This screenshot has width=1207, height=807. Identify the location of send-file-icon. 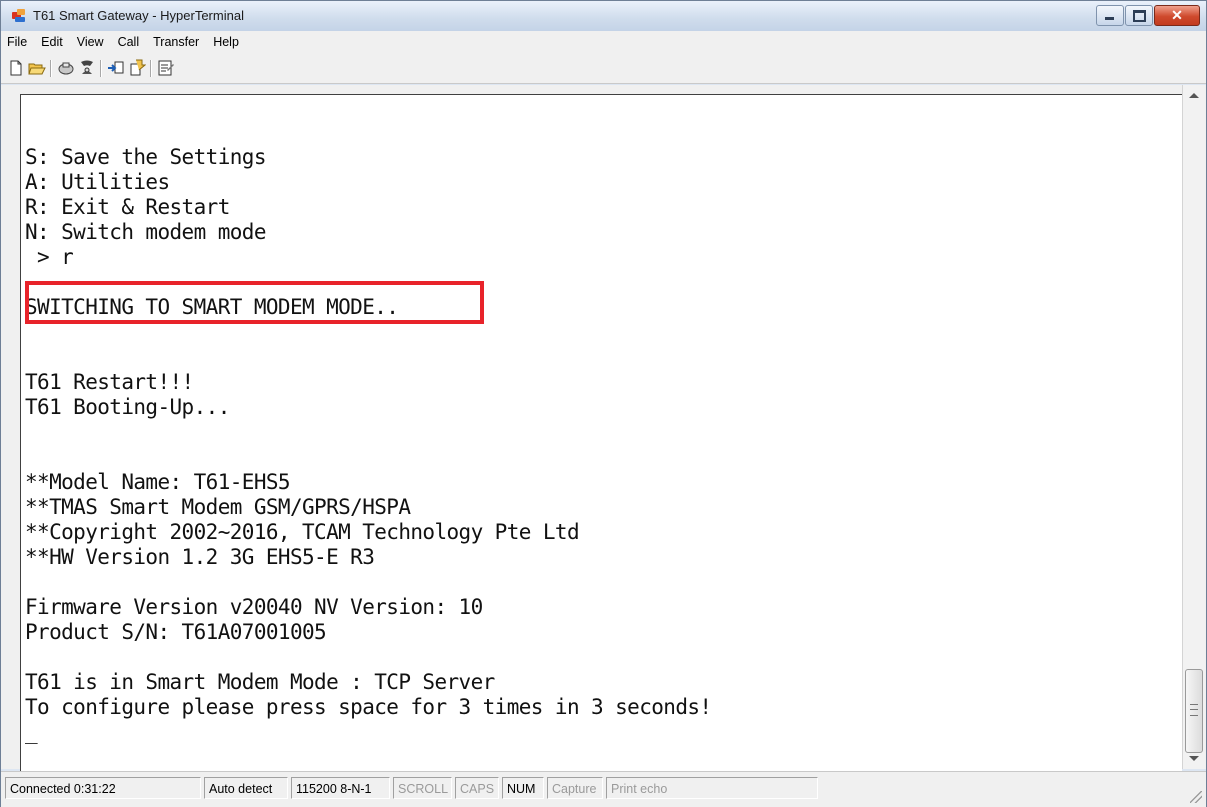
(116, 68).